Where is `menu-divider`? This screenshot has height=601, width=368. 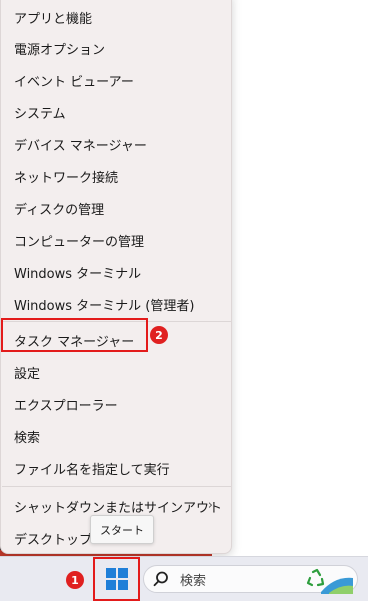
menu-divider is located at coordinates (116, 486).